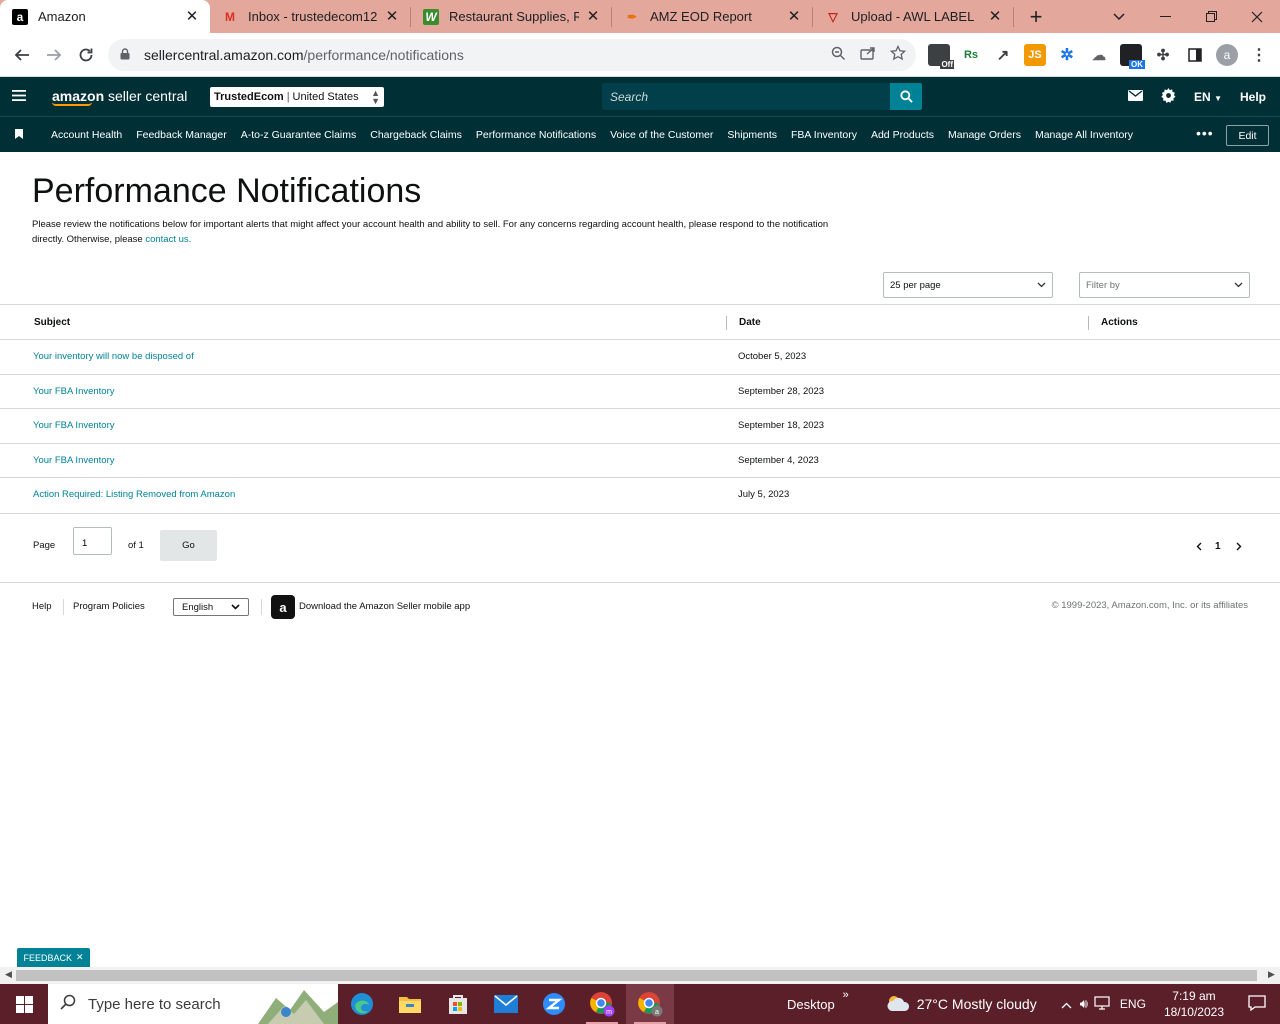 Image resolution: width=1280 pixels, height=1024 pixels. What do you see at coordinates (1195, 55) in the screenshot?
I see `side-panel-icon` at bounding box center [1195, 55].